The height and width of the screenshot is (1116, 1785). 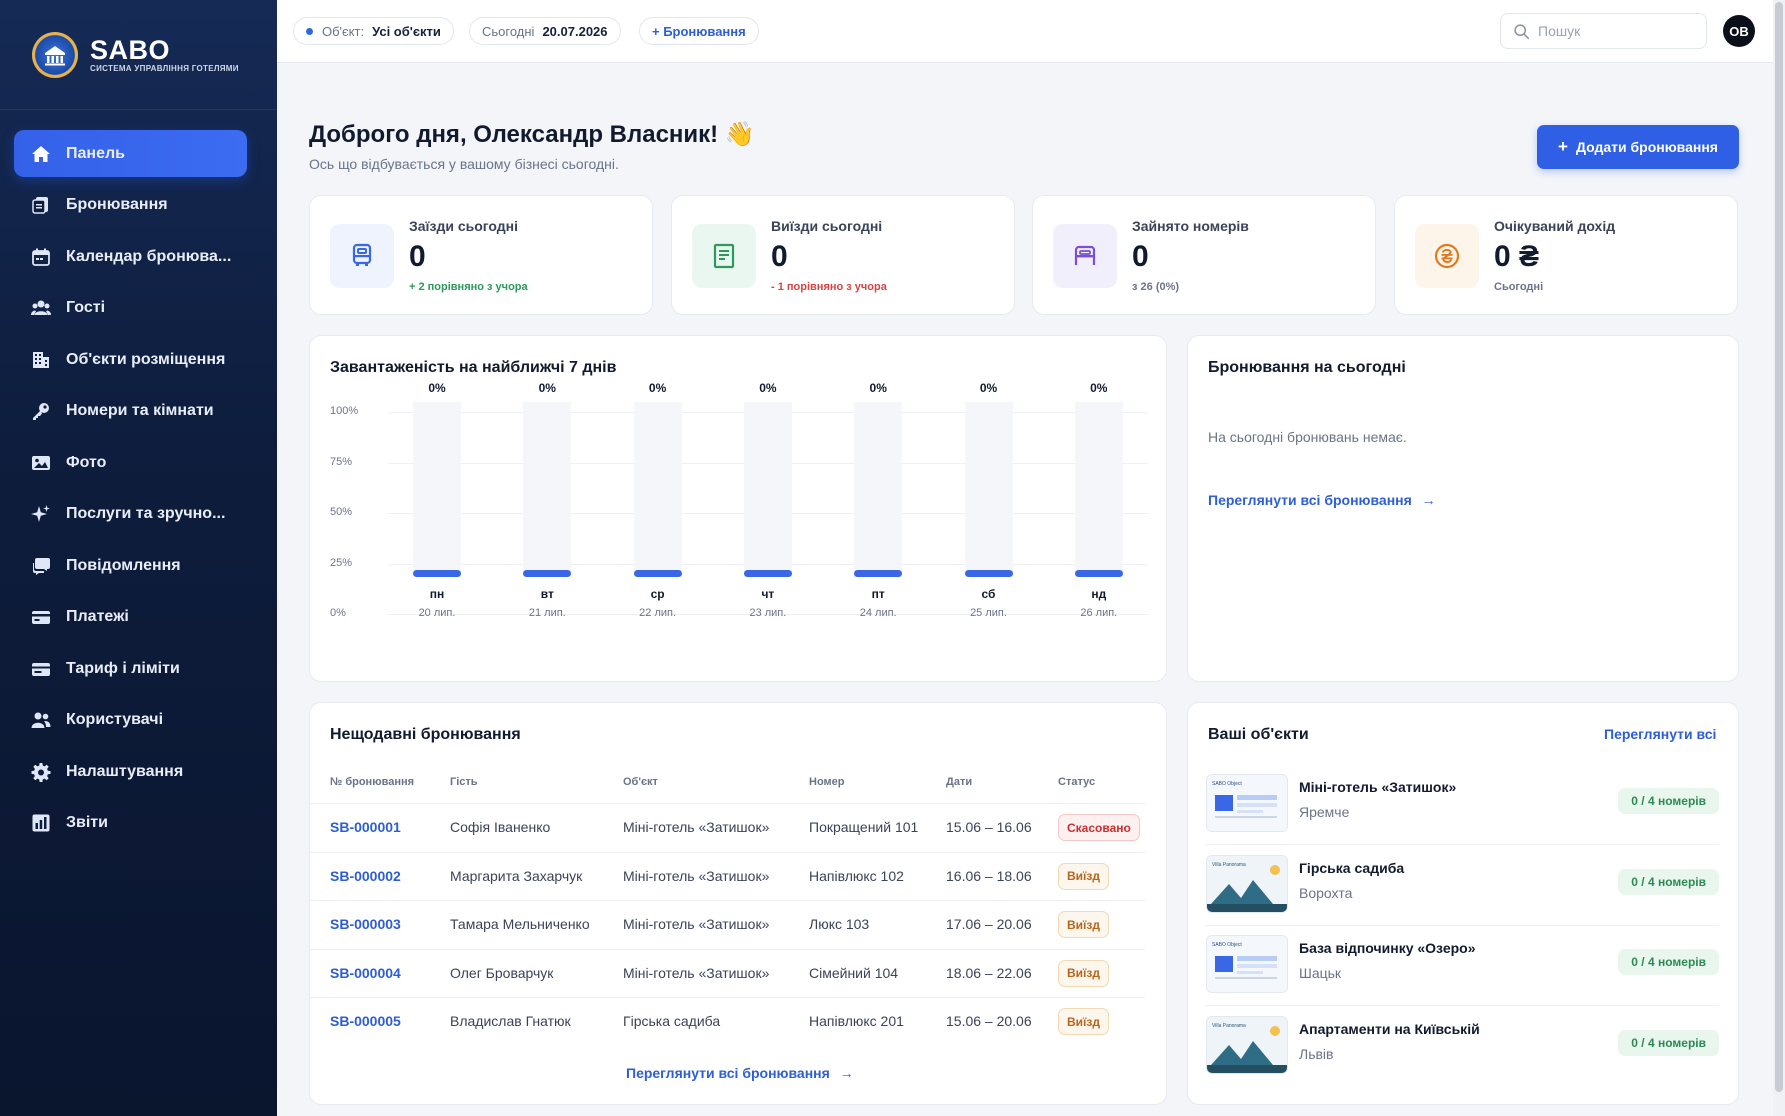 I want to click on sidebar-item-5: Номери та кімнати, so click(x=130, y=411).